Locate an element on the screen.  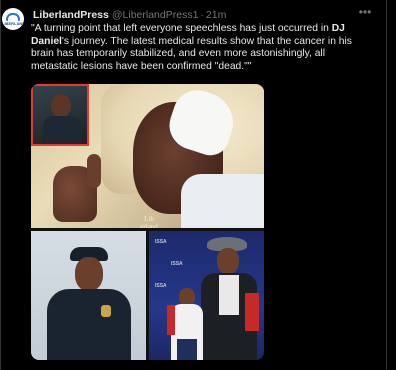
more-options-icon: ••• is located at coordinates (365, 13).